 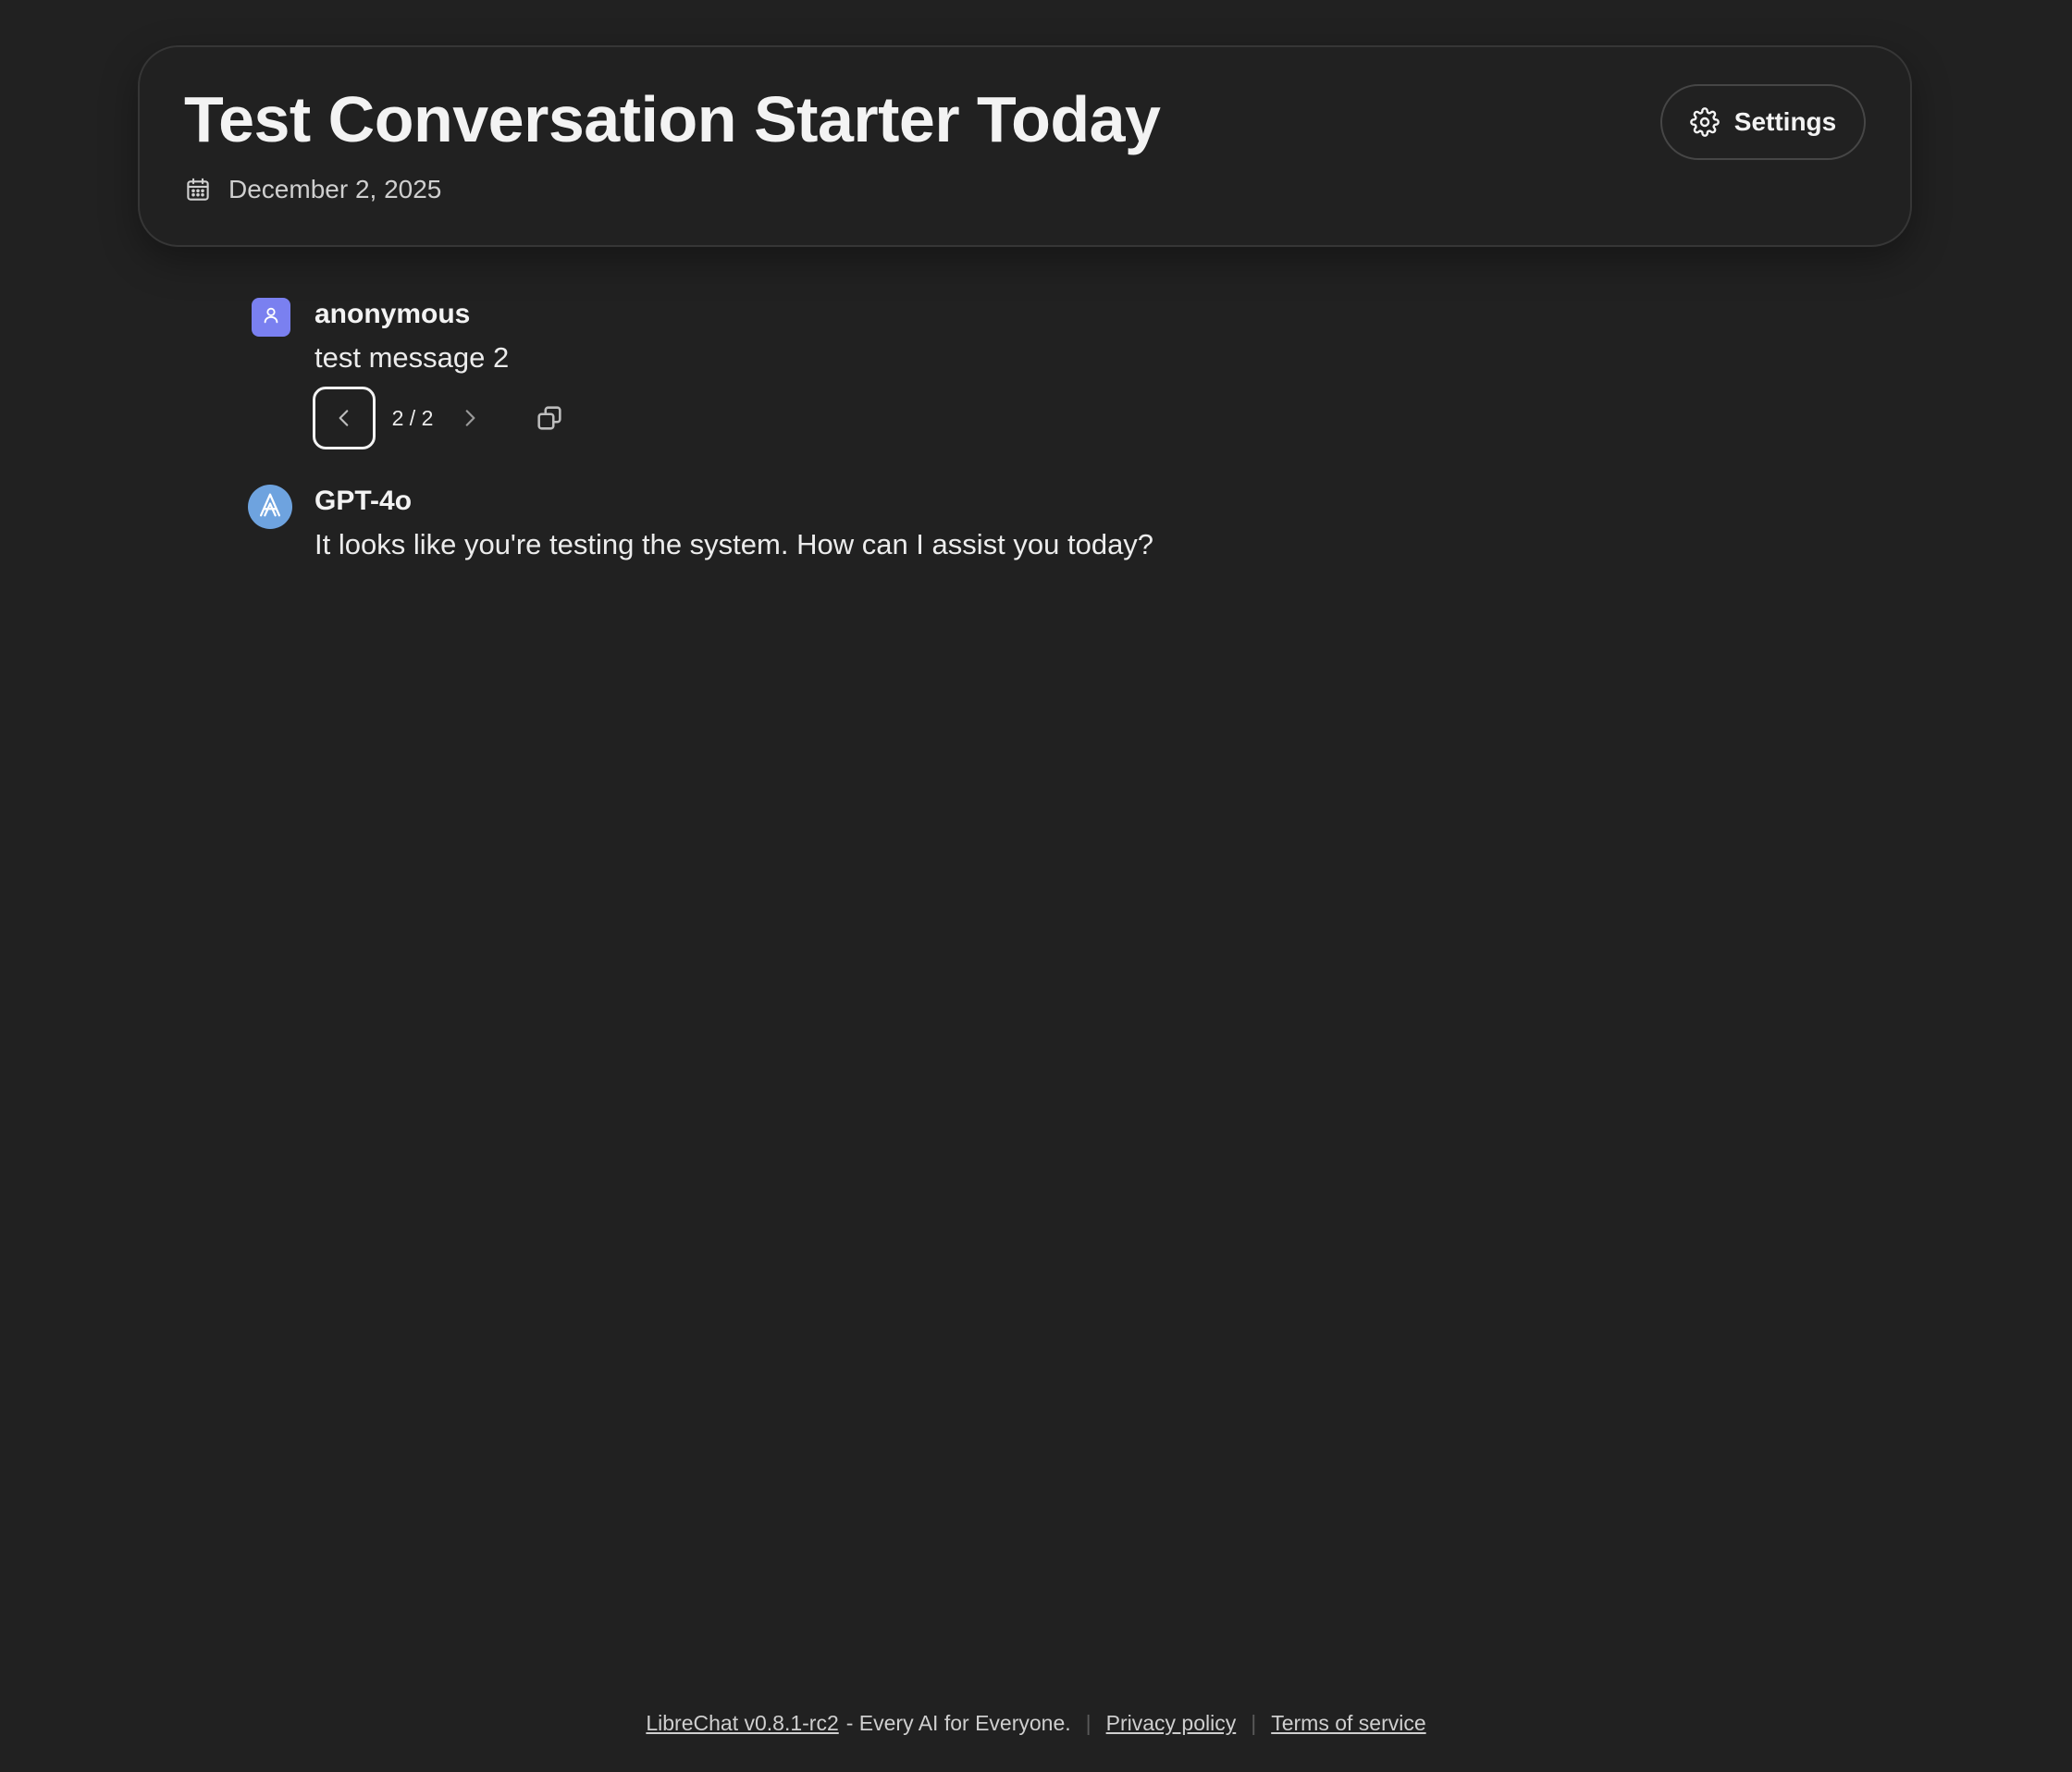 What do you see at coordinates (673, 119) in the screenshot?
I see `page-title: Test Conversation Starter Today` at bounding box center [673, 119].